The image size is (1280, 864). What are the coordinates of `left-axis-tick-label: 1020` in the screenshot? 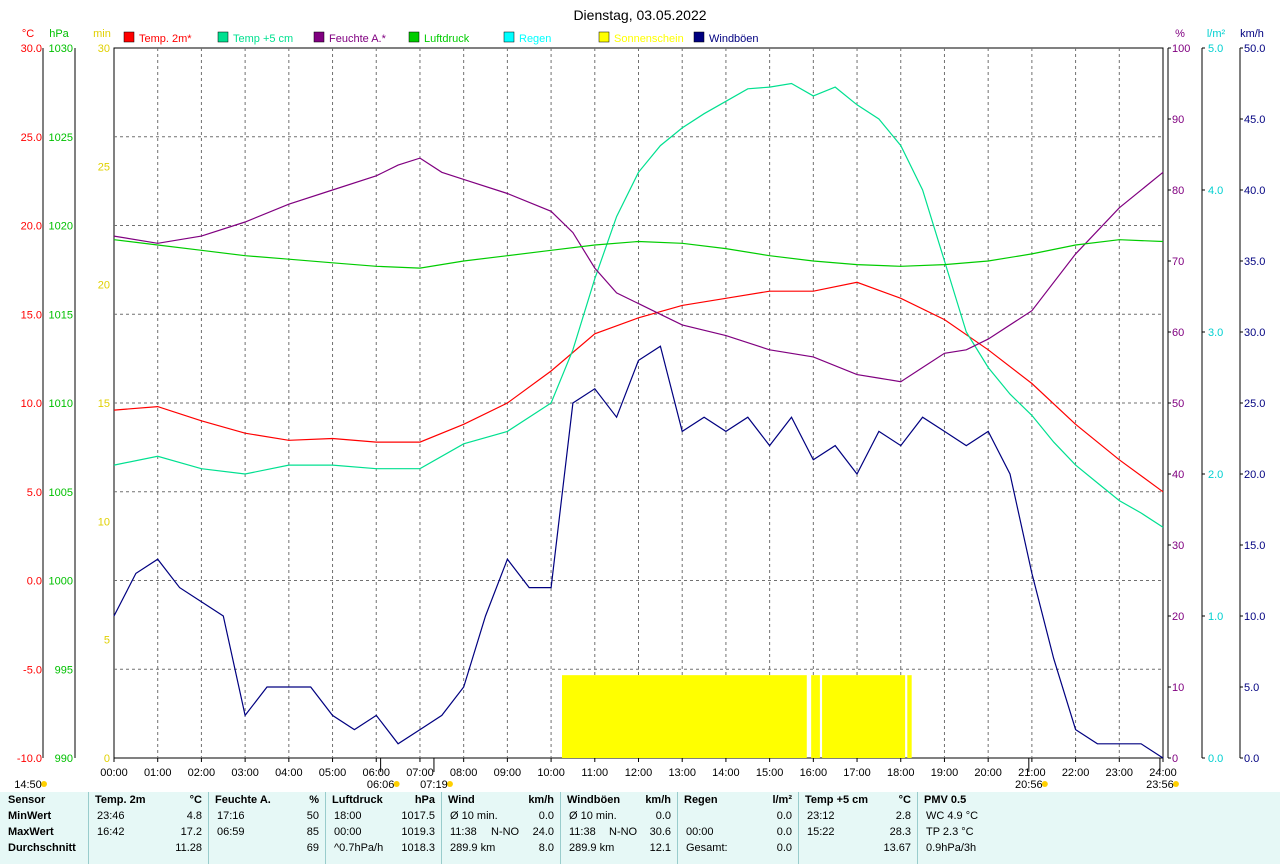 It's located at (61, 227).